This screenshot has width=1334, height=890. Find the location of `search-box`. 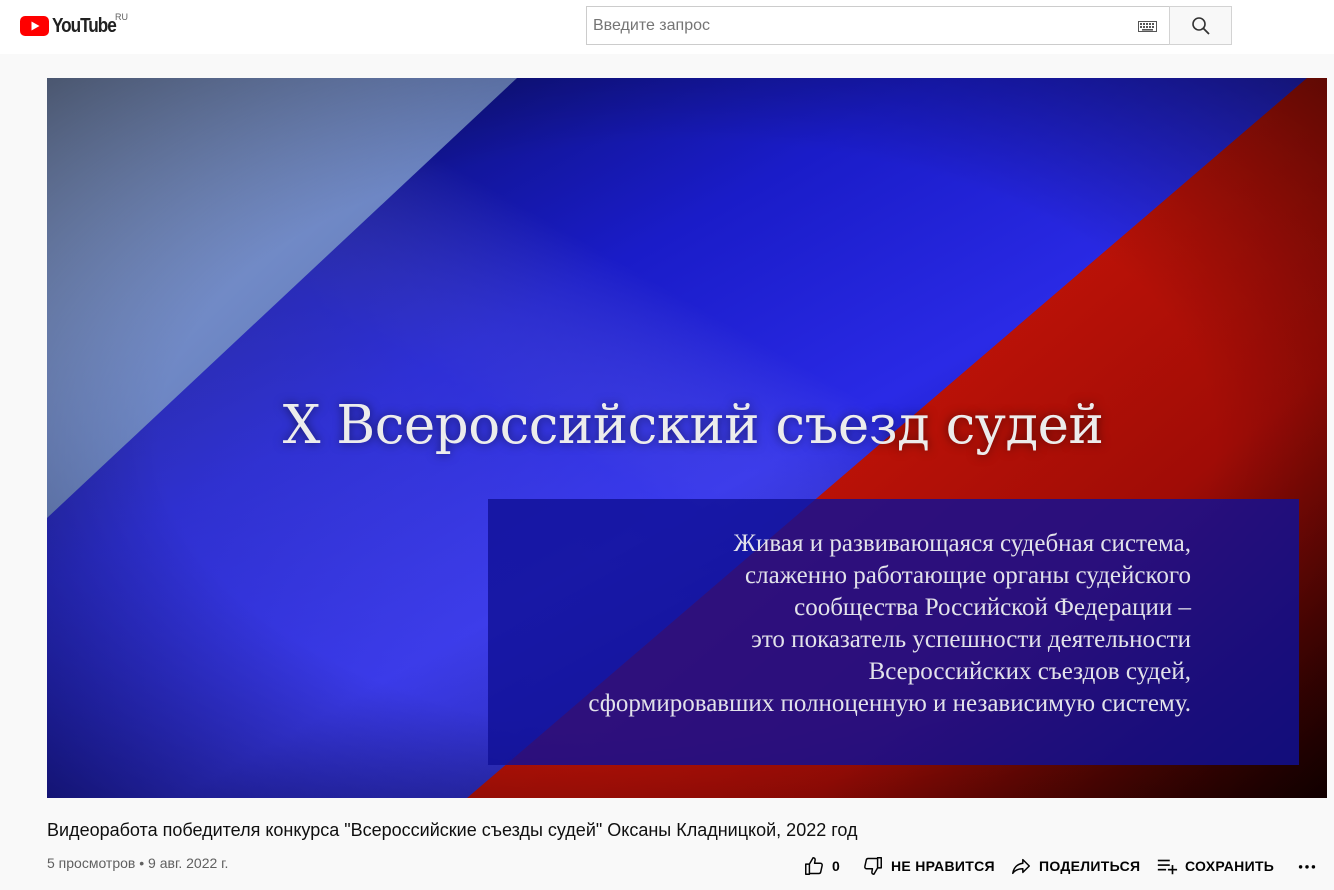

search-box is located at coordinates (877, 25).